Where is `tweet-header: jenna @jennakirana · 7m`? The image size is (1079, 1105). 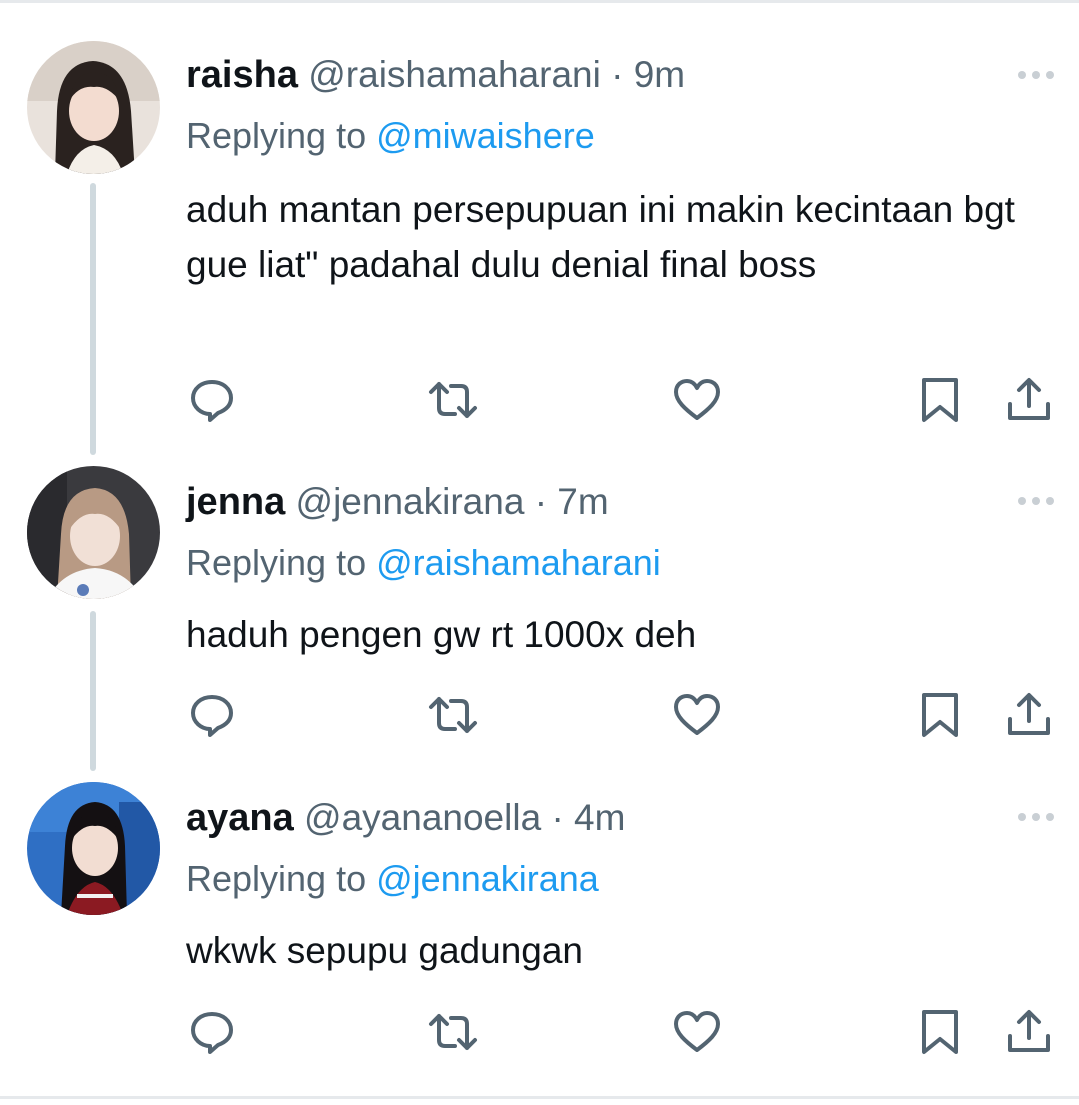
tweet-header: jenna @jennakirana · 7m is located at coordinates (397, 502).